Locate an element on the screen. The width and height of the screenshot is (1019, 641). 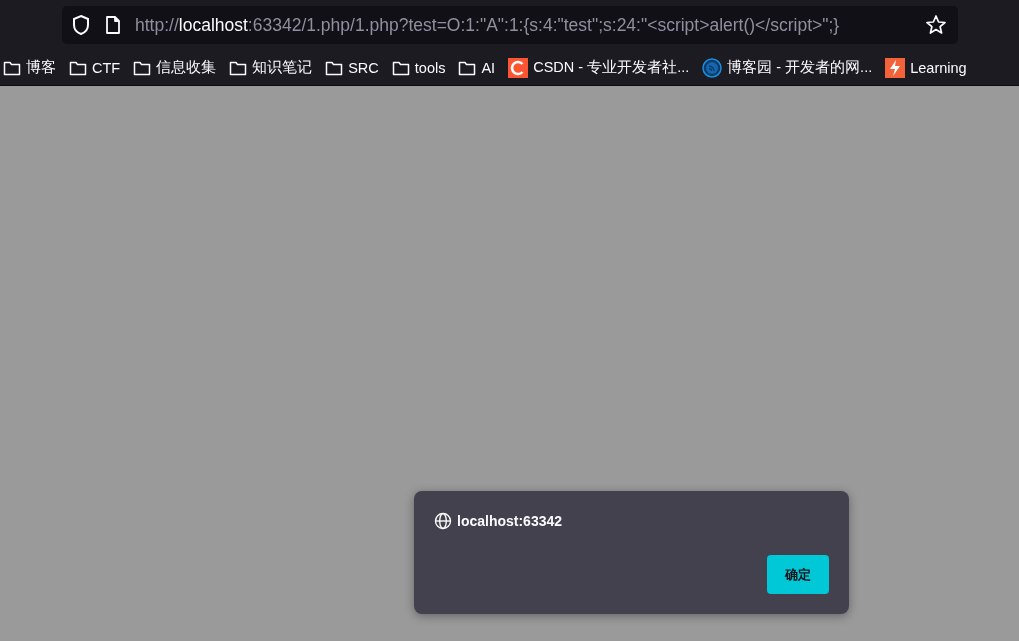
globe-icon is located at coordinates (443, 521).